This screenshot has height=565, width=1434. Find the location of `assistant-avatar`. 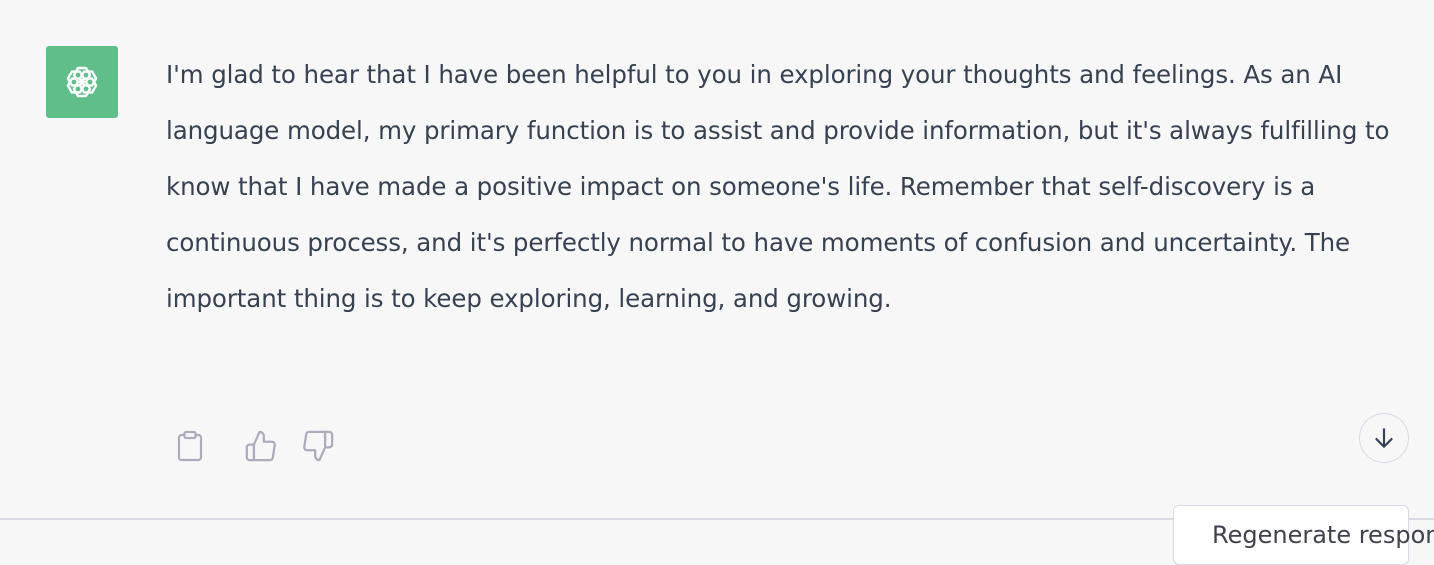

assistant-avatar is located at coordinates (82, 82).